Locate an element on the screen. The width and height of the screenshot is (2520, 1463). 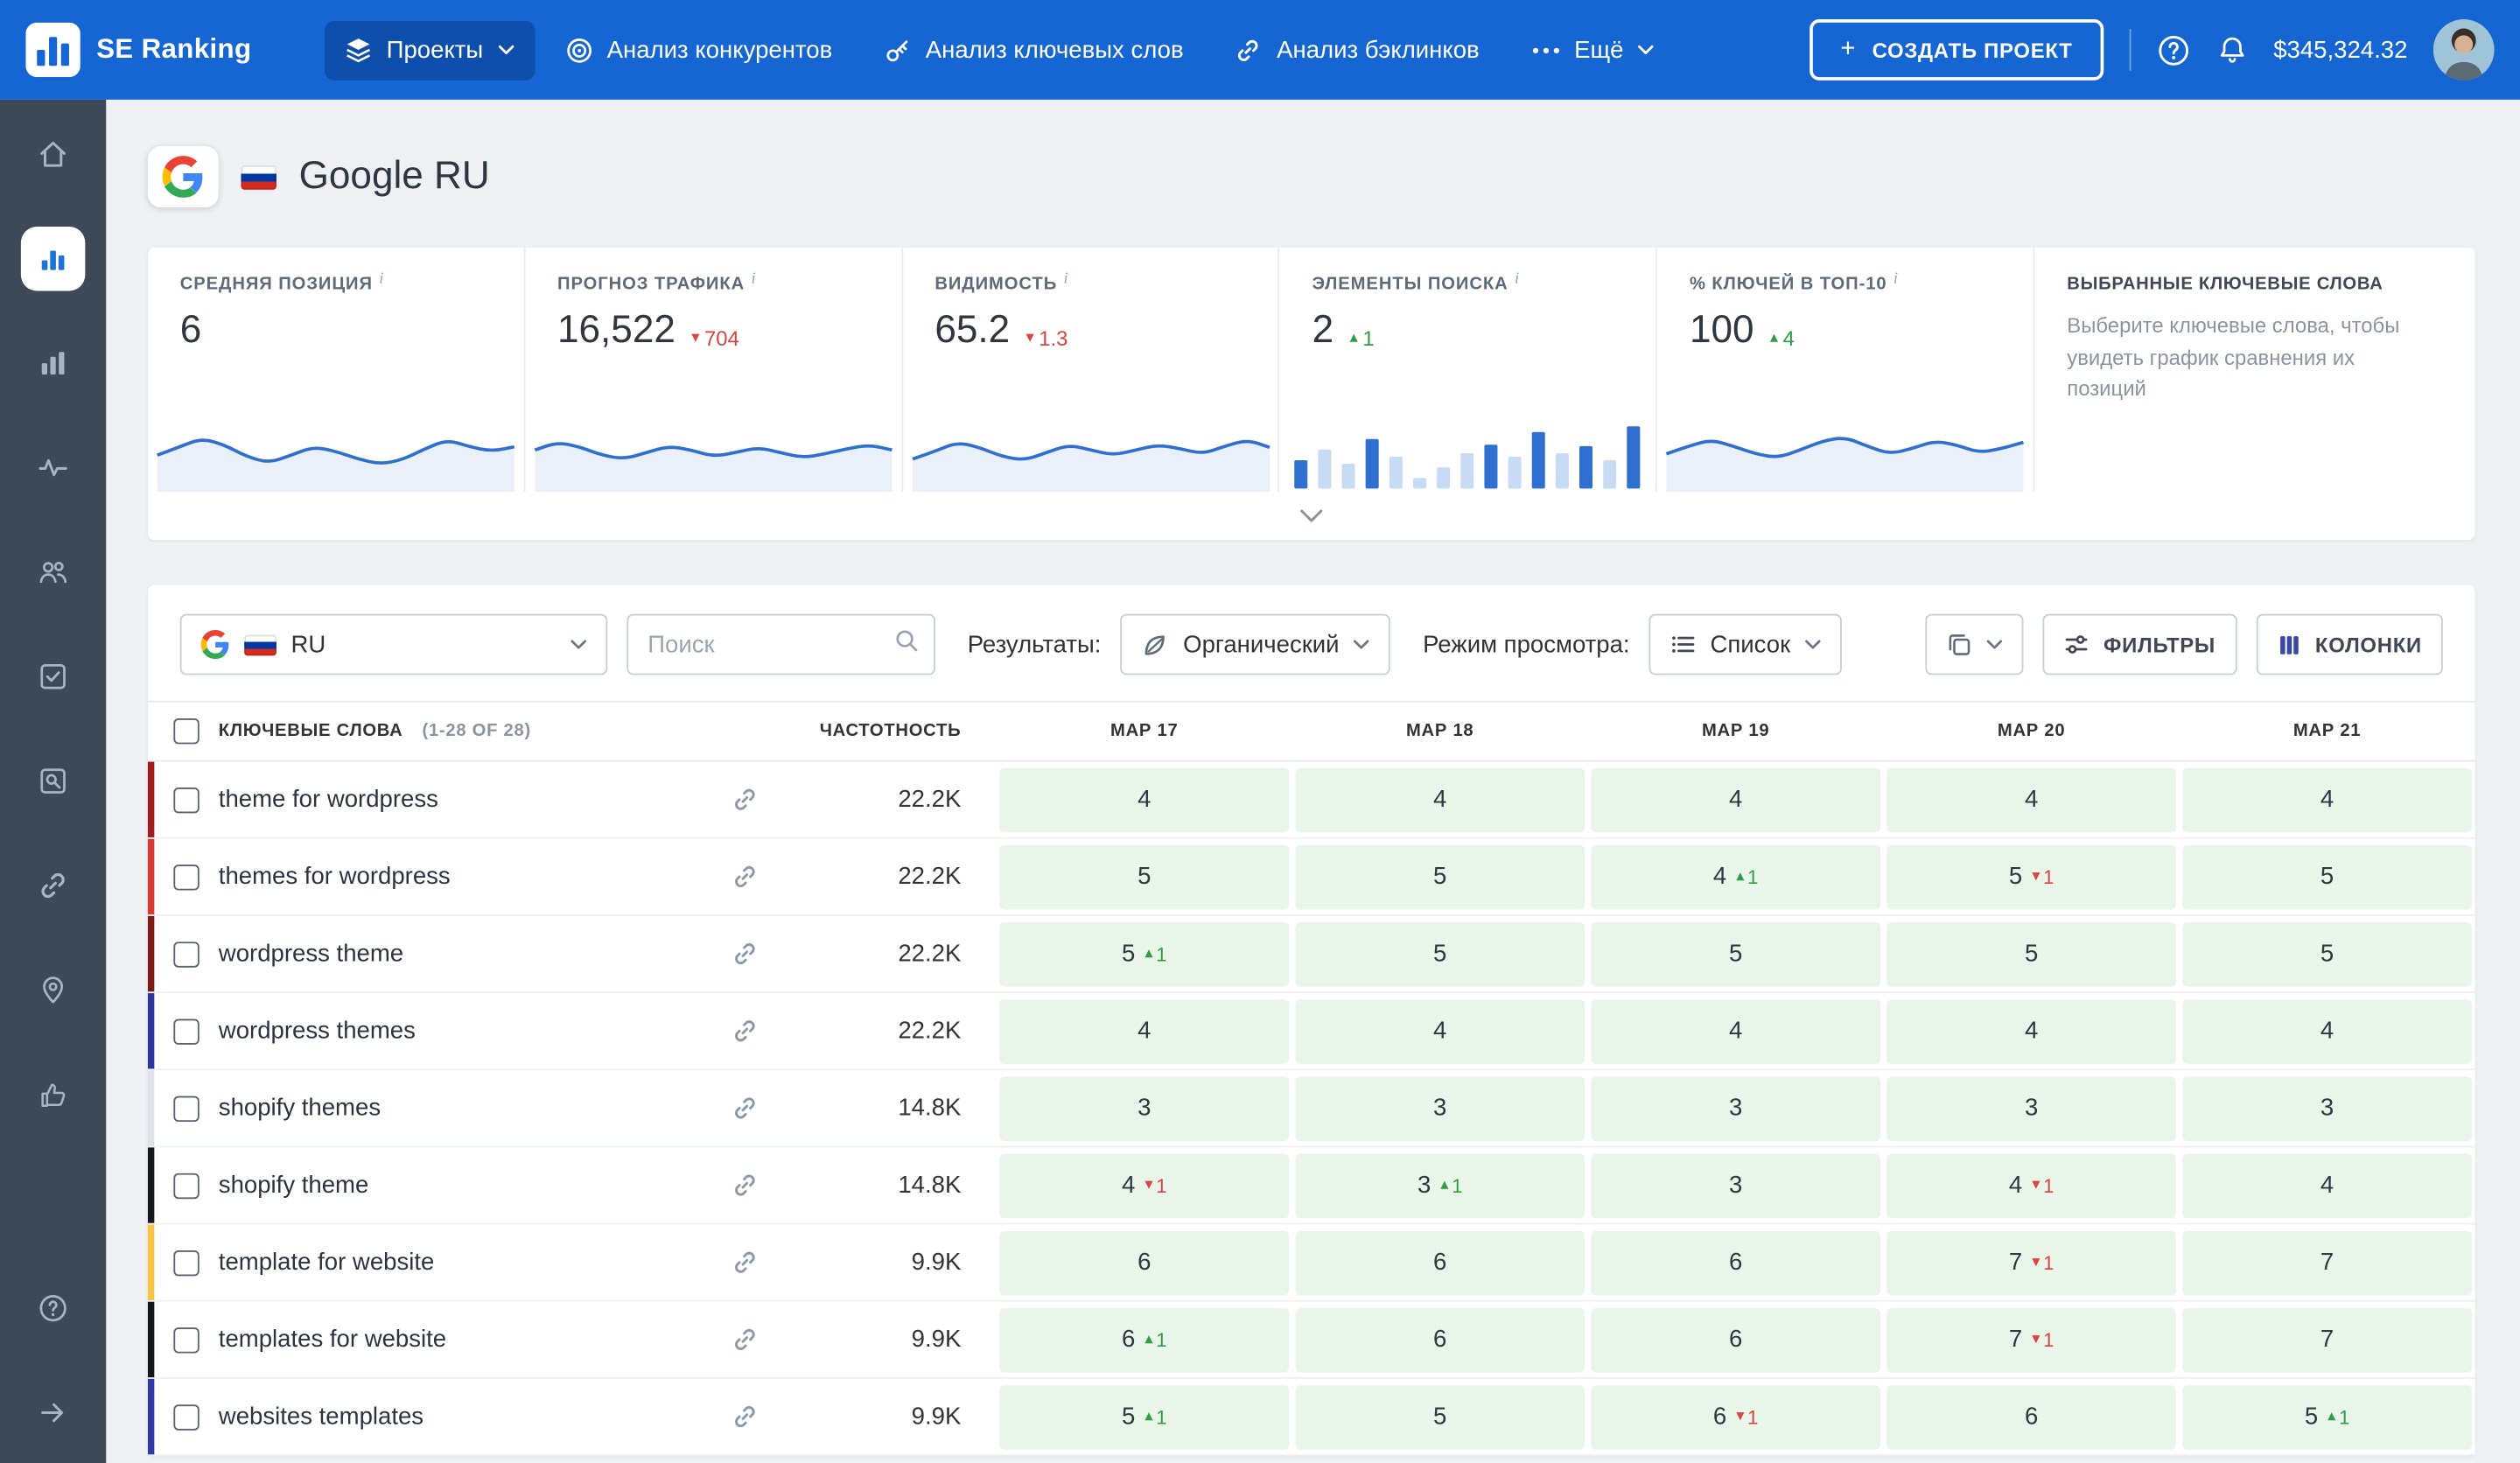
bell-icon is located at coordinates (2232, 50).